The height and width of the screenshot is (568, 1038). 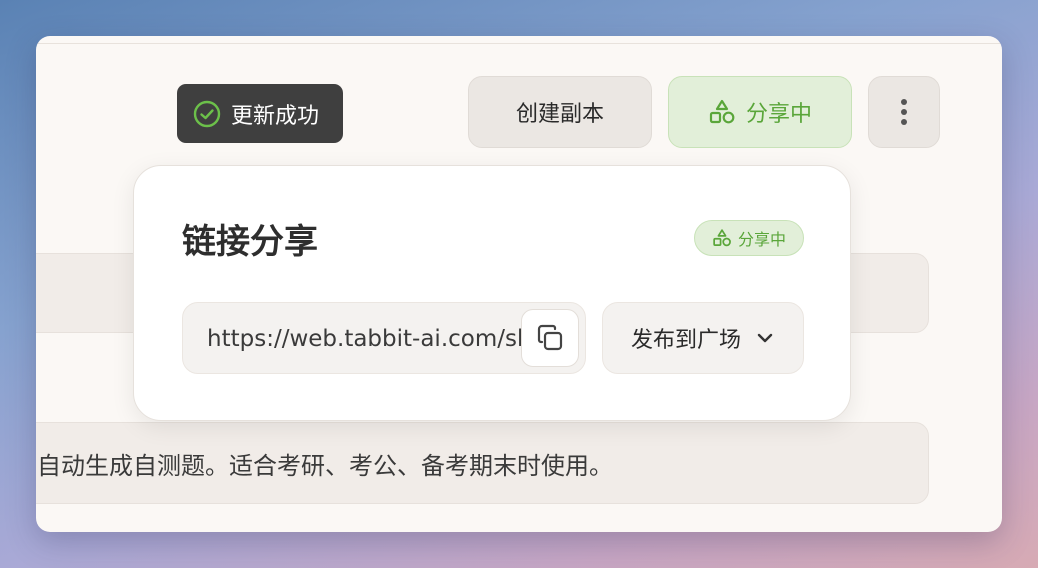 I want to click on sharing-label: 分享中, so click(x=778, y=114).